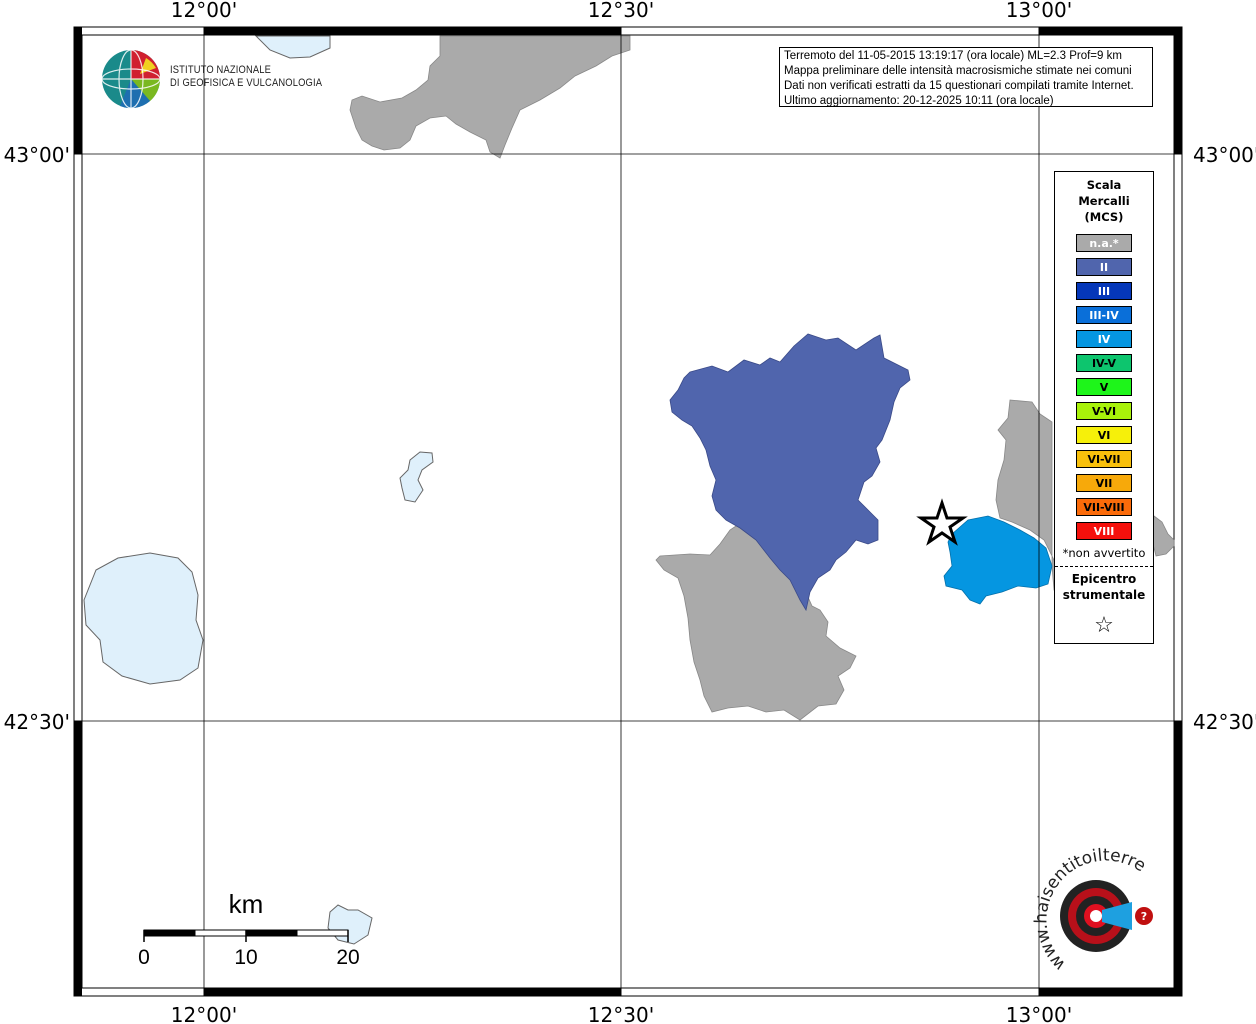 The image size is (1256, 1024). I want to click on municipality-not-available-north, so click(490, 97).